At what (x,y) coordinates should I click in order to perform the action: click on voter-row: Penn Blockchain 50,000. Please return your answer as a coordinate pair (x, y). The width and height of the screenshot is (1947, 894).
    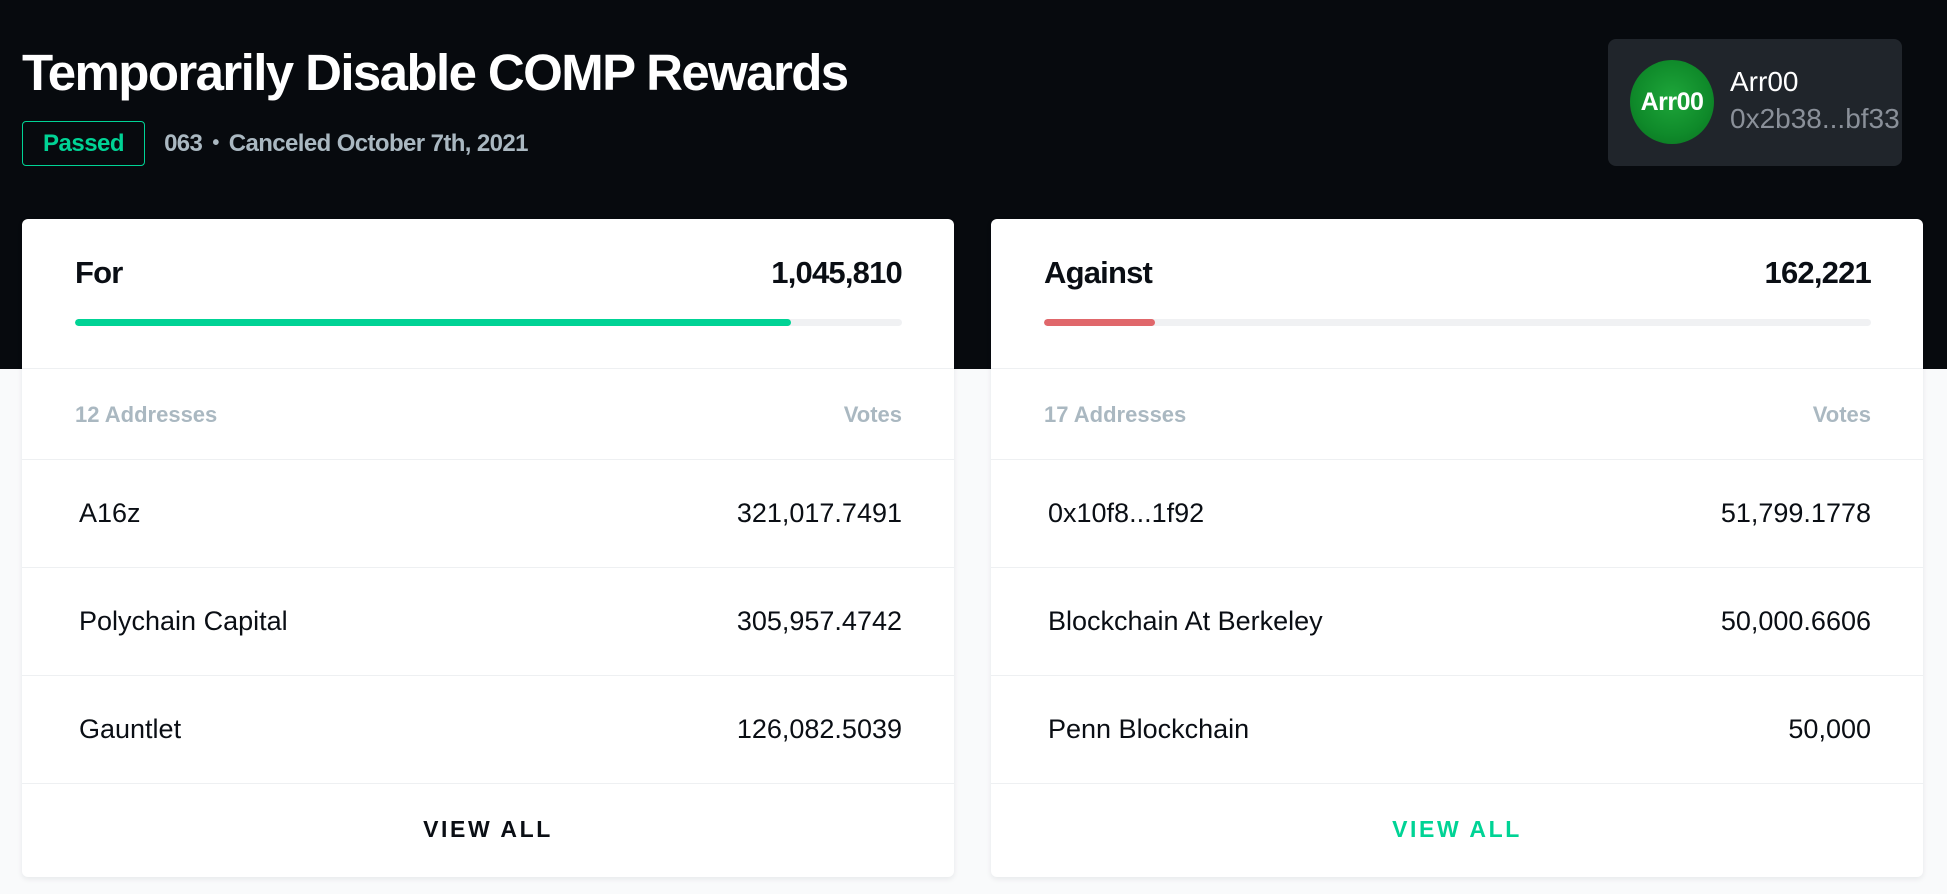
    Looking at the image, I should click on (1457, 730).